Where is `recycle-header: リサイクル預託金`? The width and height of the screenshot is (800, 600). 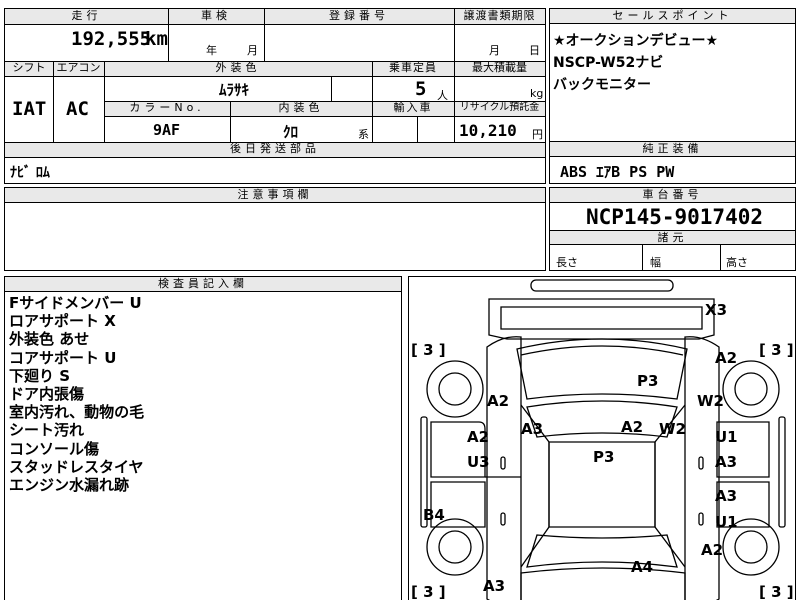
recycle-header: リサイクル預託金 is located at coordinates (499, 108).